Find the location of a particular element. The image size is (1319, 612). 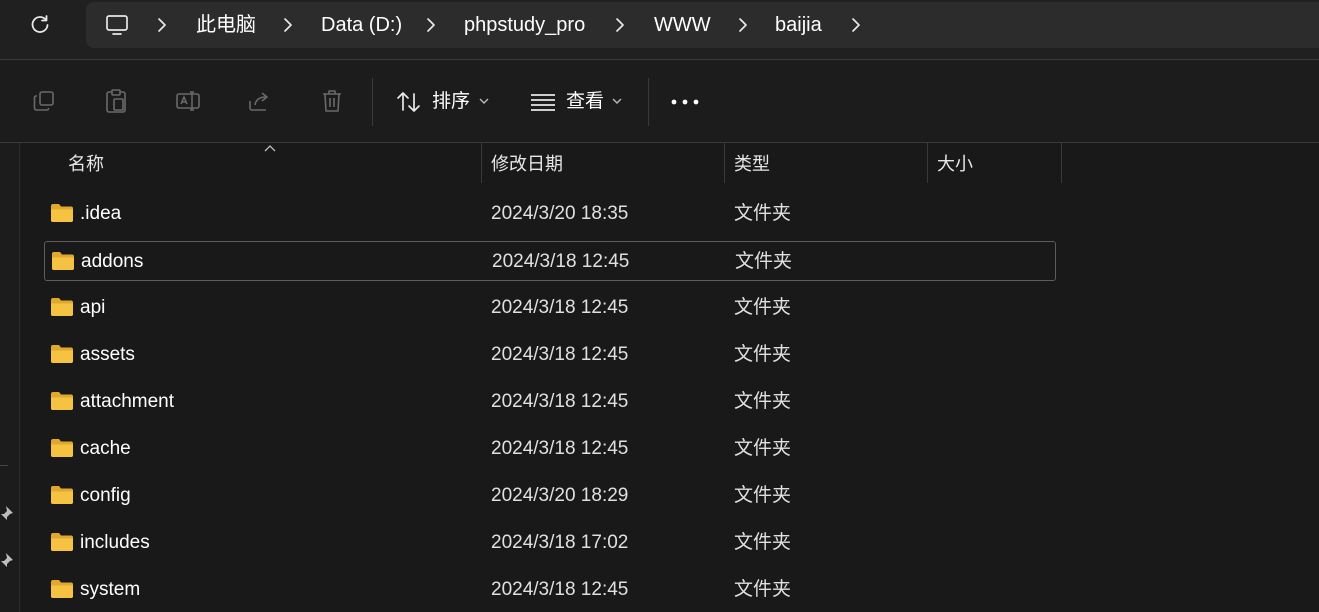

share-button is located at coordinates (260, 101).